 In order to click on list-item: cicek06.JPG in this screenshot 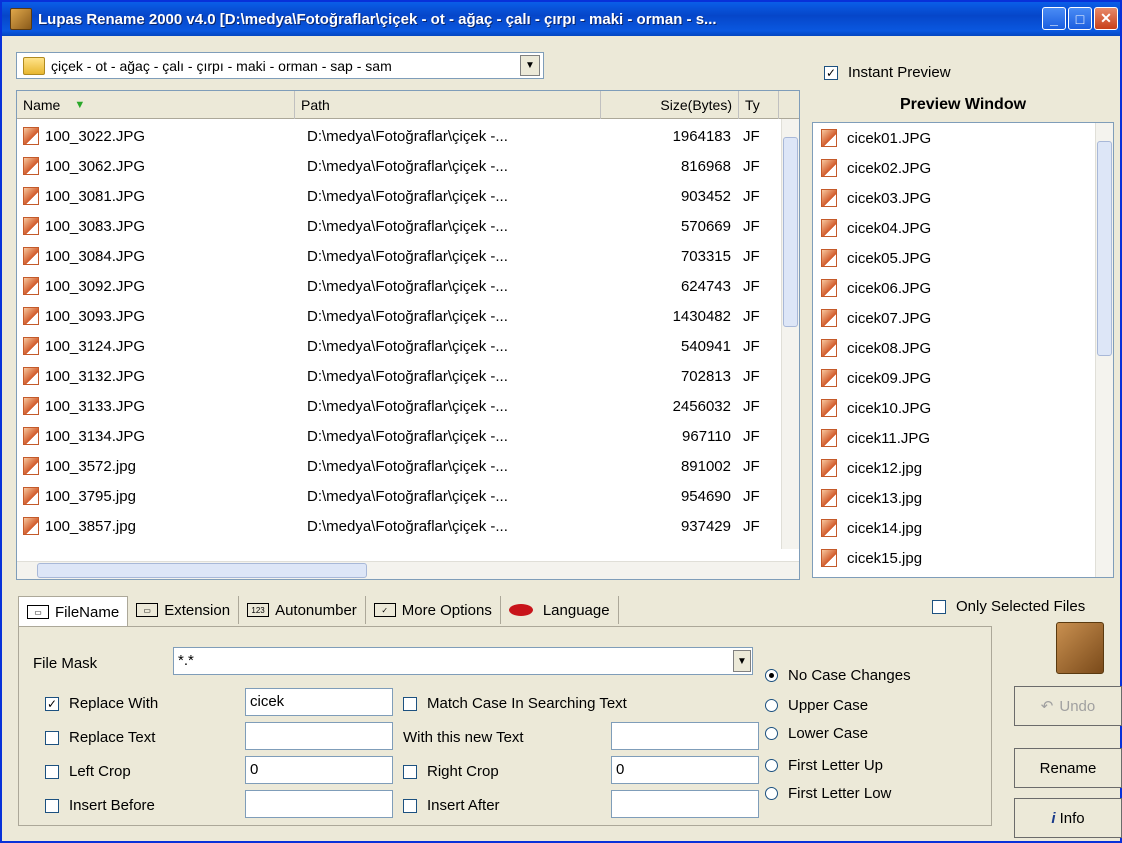, I will do `click(963, 288)`.